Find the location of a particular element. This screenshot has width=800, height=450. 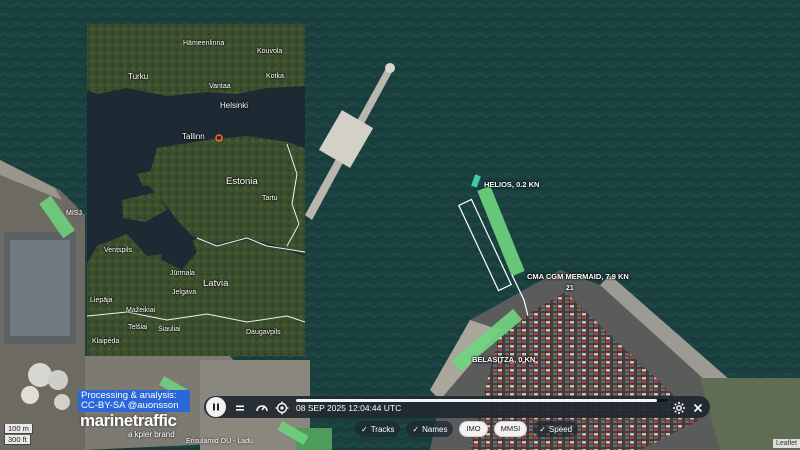

place-label-hameenlinna: Hämeenlinna is located at coordinates (204, 43).